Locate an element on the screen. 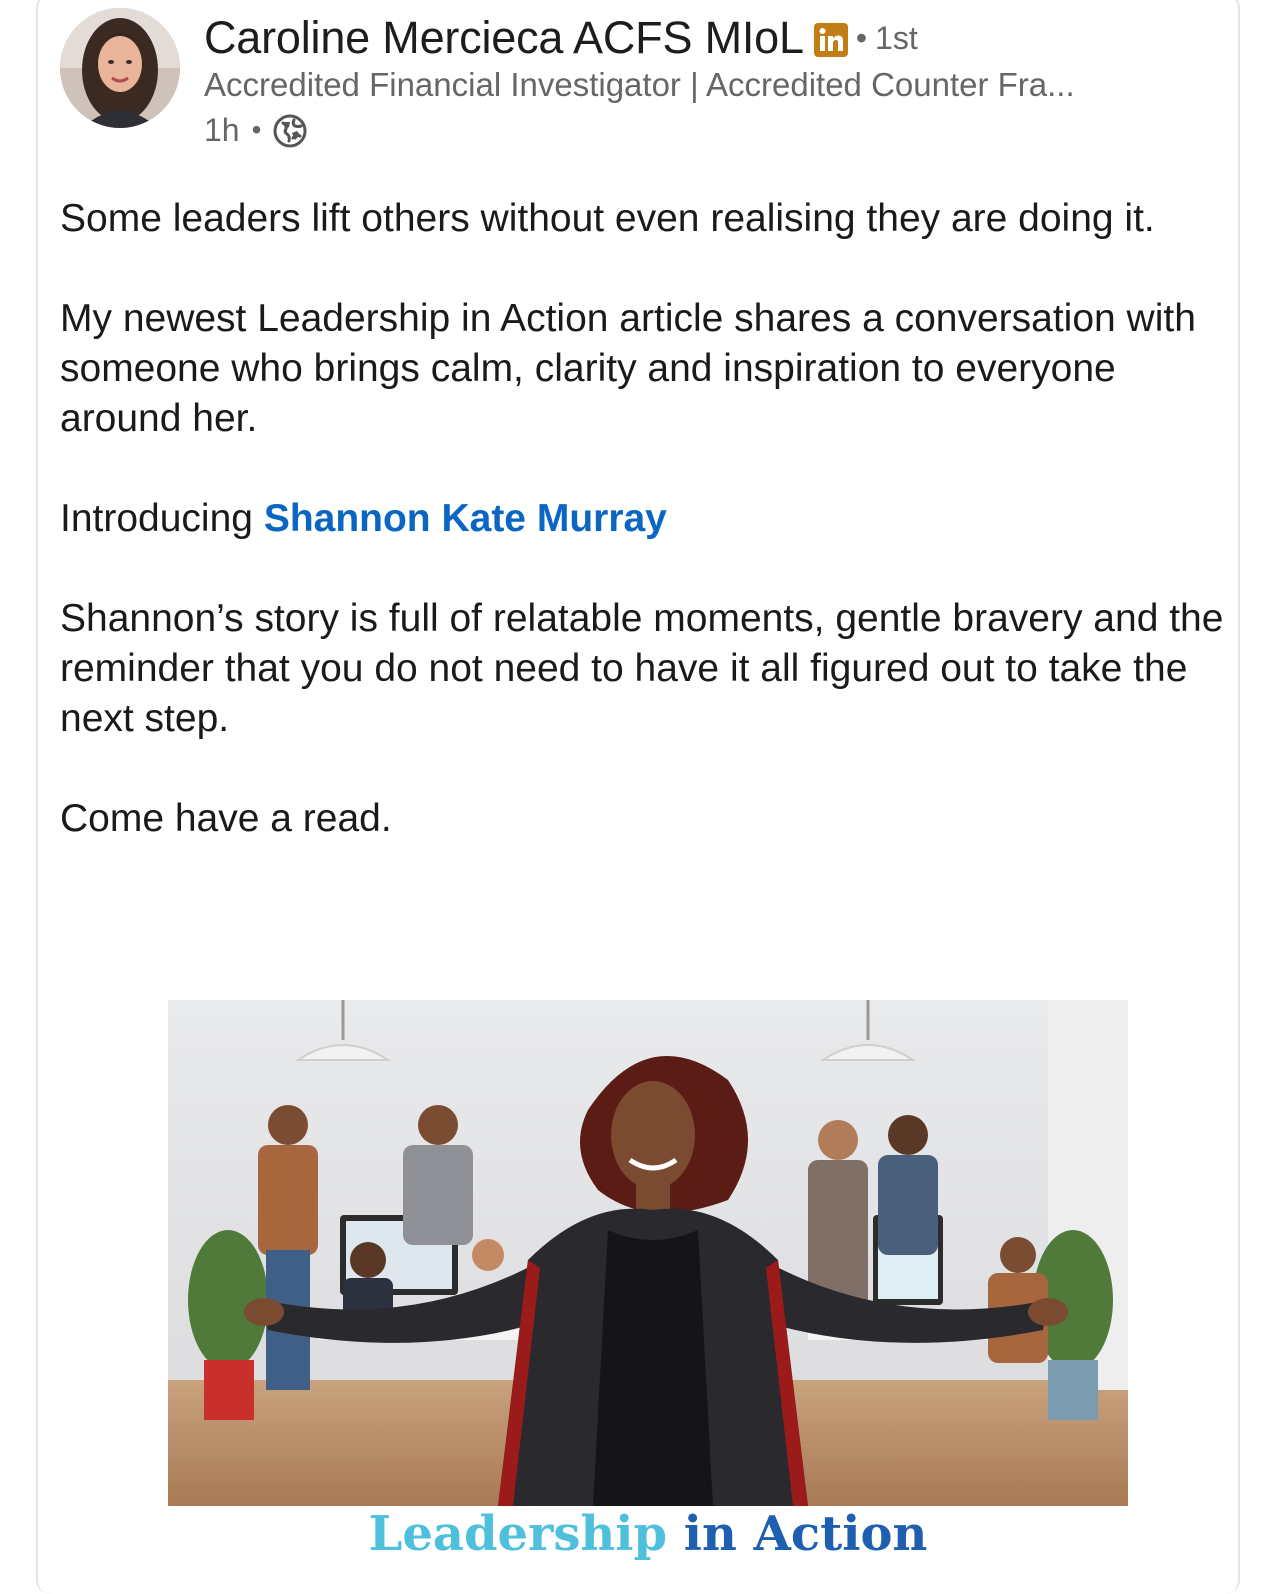 This screenshot has width=1284, height=1594. post-paragraph: Introducing Shannon Kate Murray is located at coordinates (645, 519).